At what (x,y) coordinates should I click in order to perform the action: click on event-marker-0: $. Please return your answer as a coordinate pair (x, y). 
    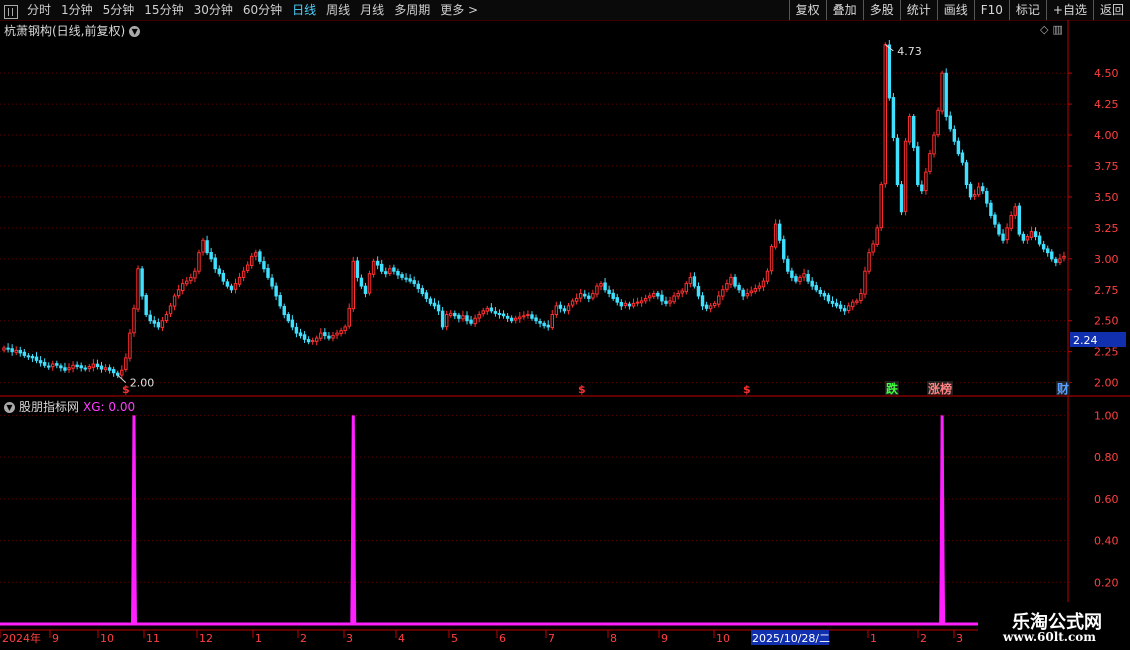
    Looking at the image, I should click on (126, 389).